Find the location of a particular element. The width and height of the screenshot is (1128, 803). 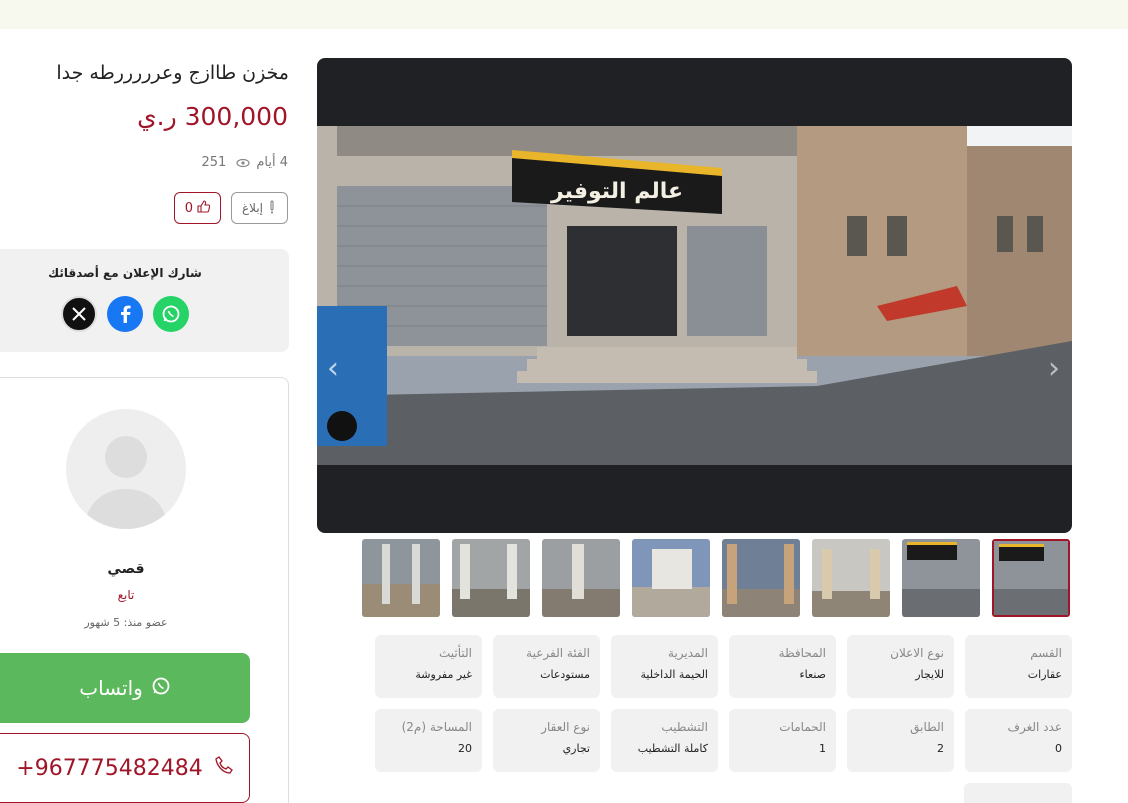

phone-icon is located at coordinates (224, 768).